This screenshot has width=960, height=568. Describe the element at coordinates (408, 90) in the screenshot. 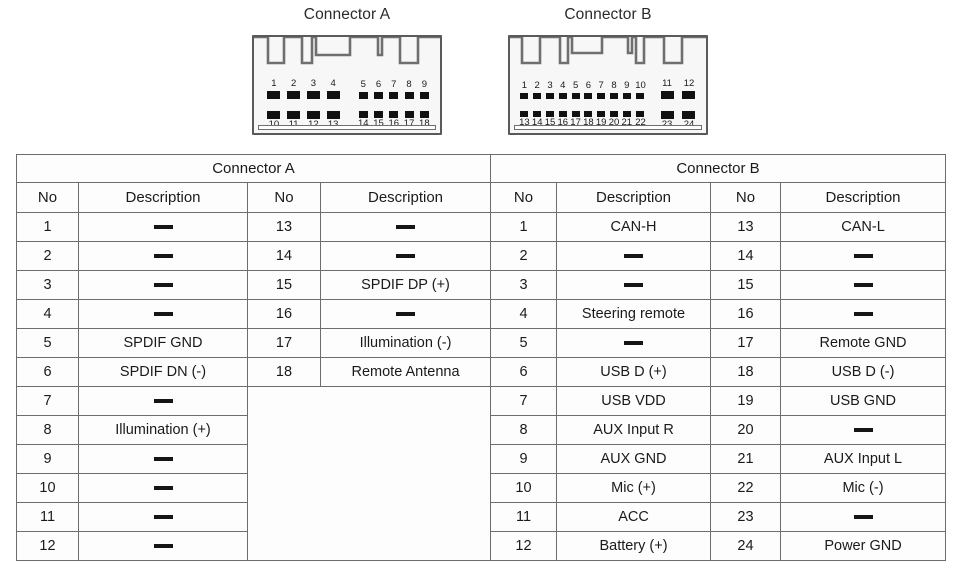

I see `pin-a-8: 8` at that location.